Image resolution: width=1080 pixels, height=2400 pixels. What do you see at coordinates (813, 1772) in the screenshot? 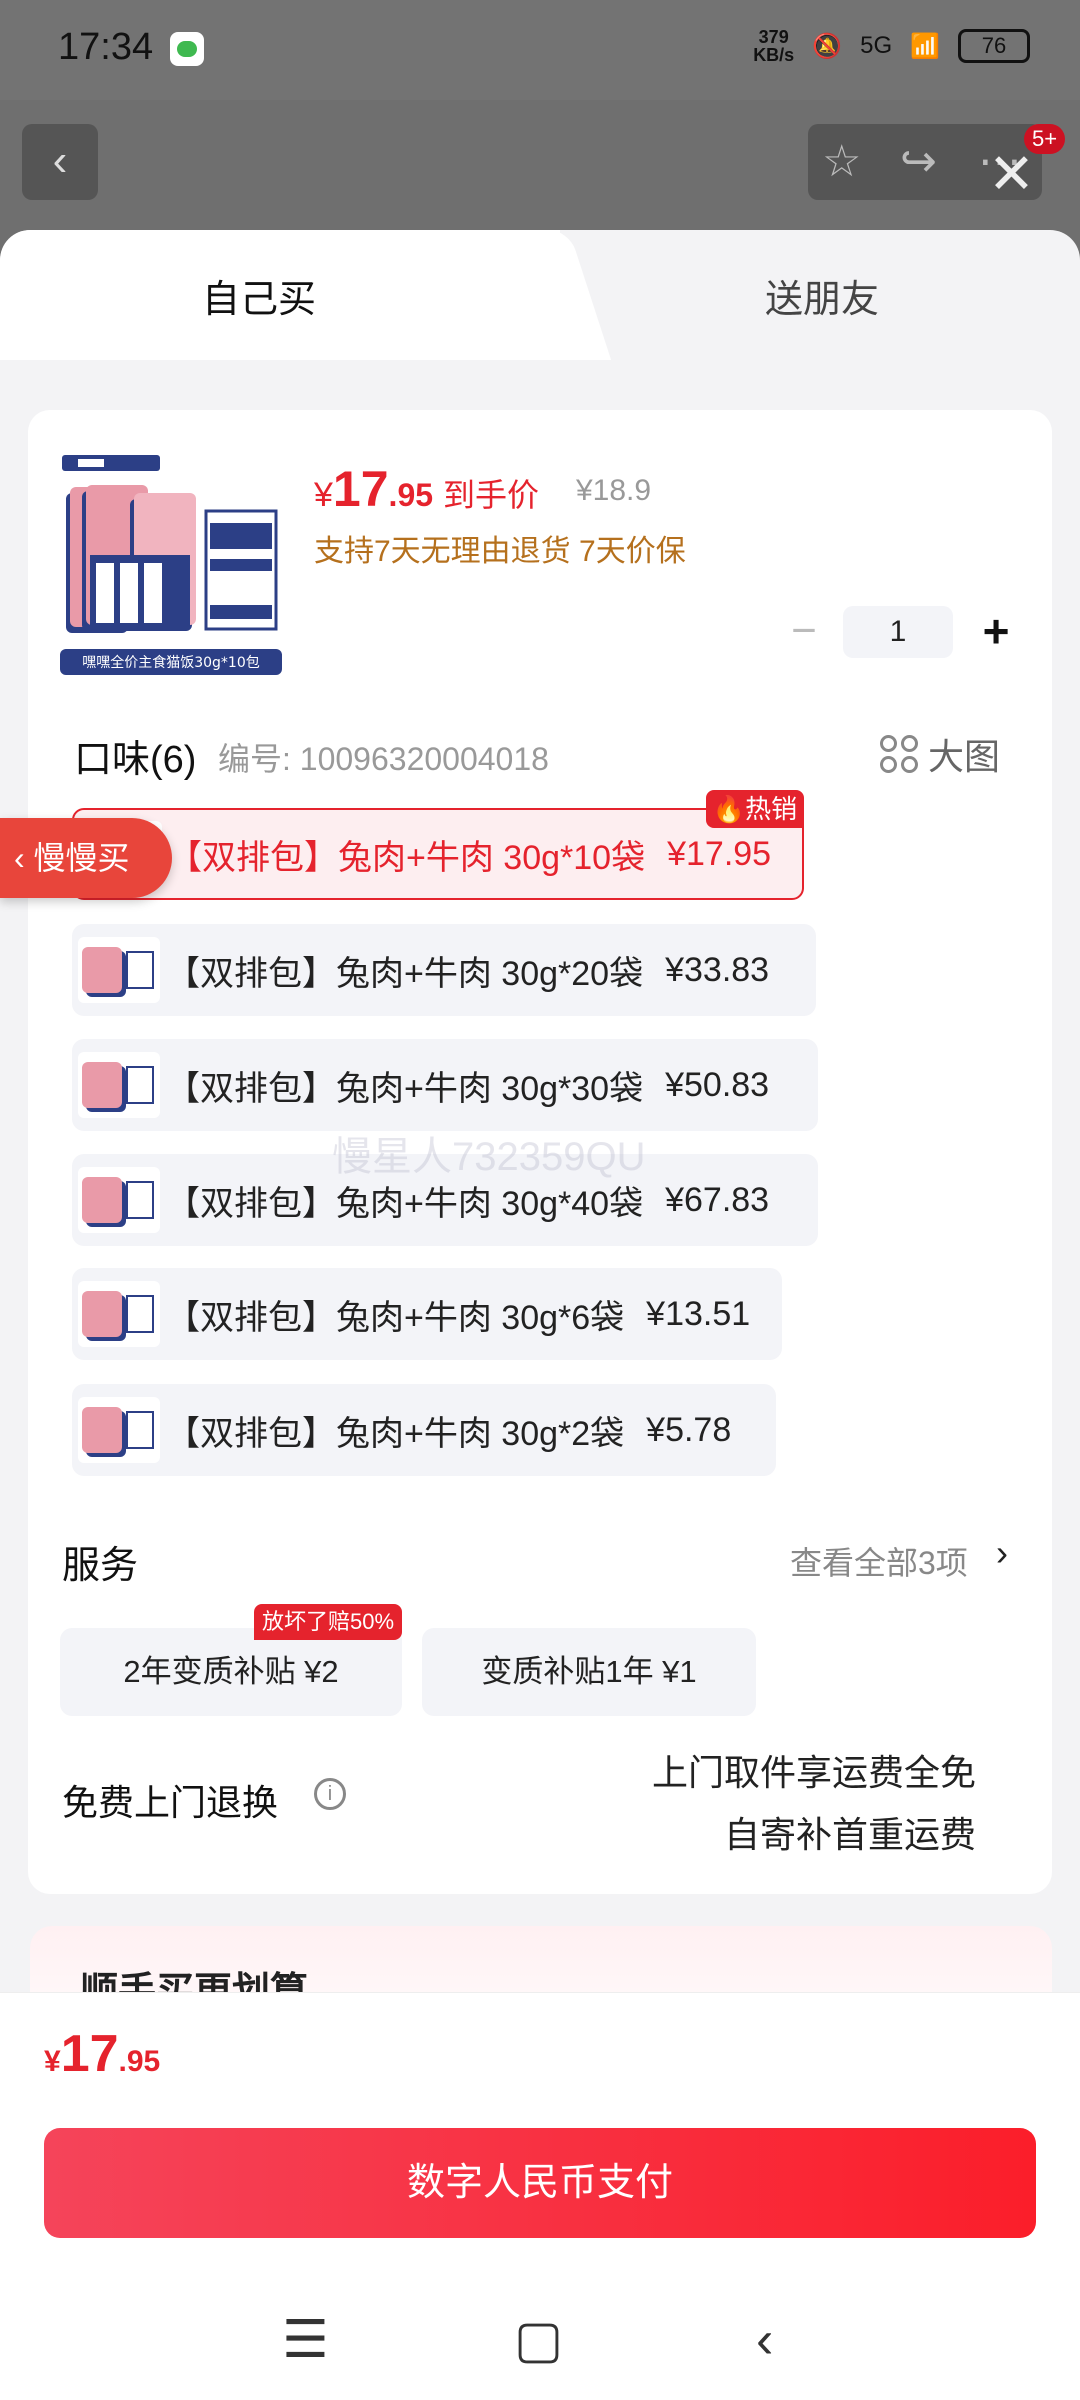
I see `free-return-line1: 上门取件享运费全免` at bounding box center [813, 1772].